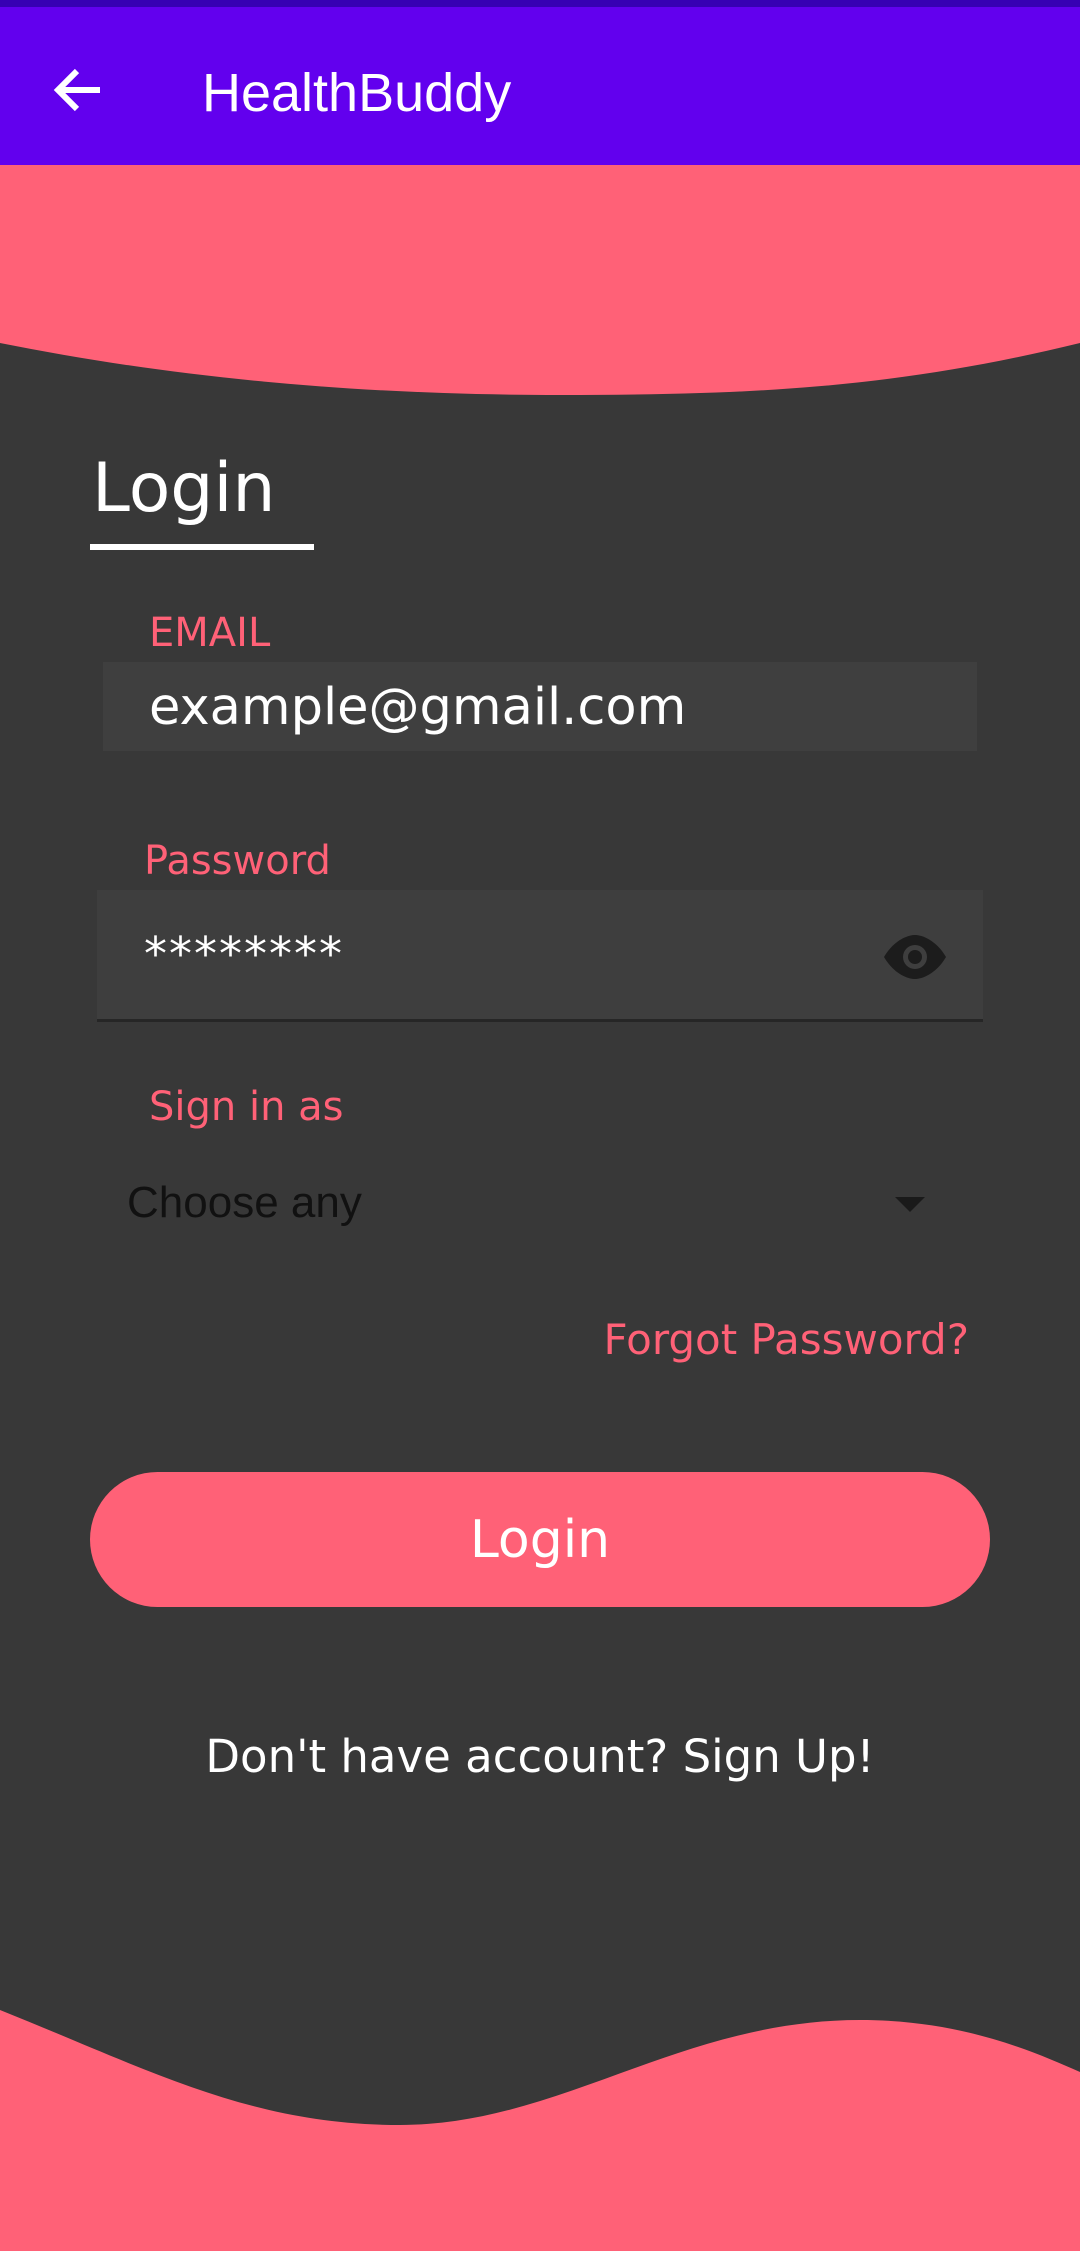 Image resolution: width=1080 pixels, height=2251 pixels. I want to click on eye-icon, so click(915, 957).